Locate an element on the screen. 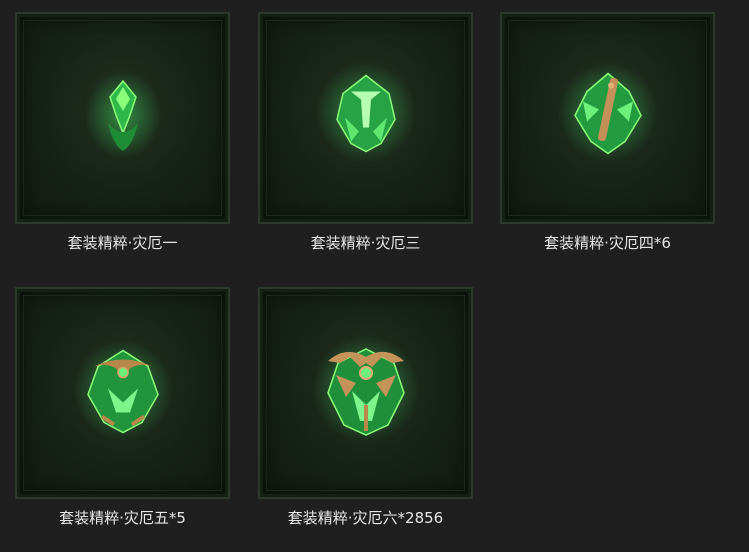  essence-calamity-5-icon is located at coordinates (122, 390).